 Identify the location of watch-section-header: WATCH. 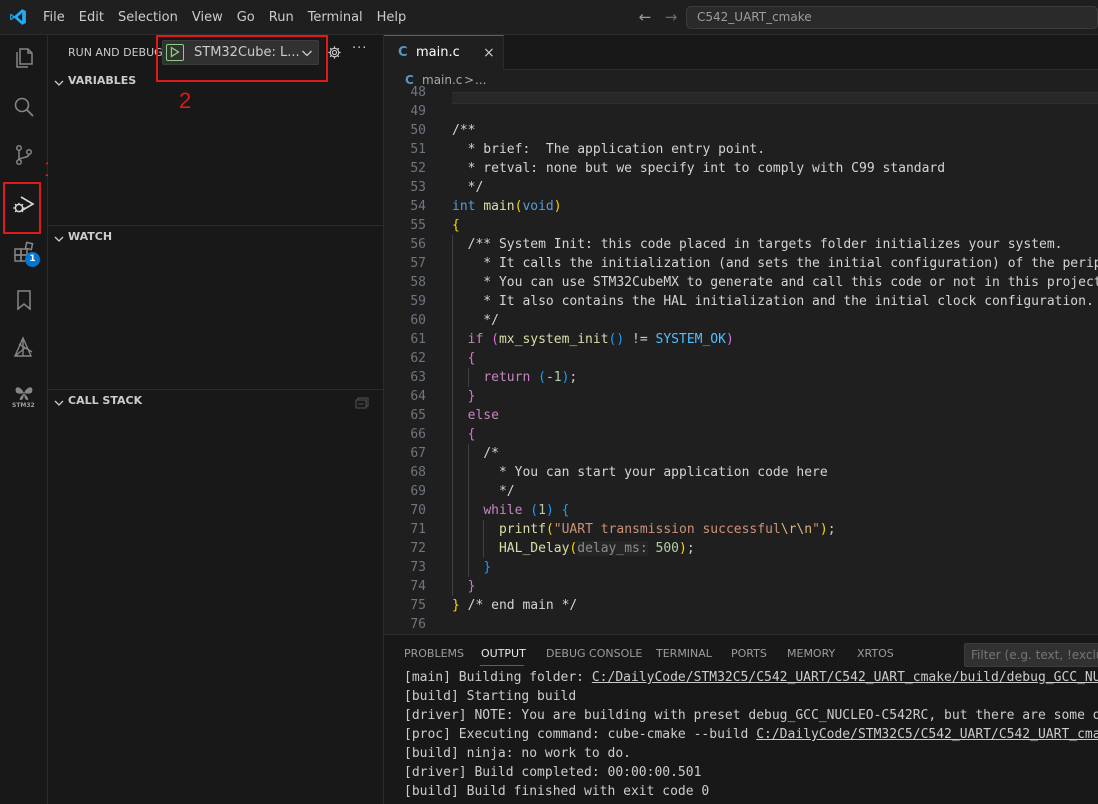
(215, 237).